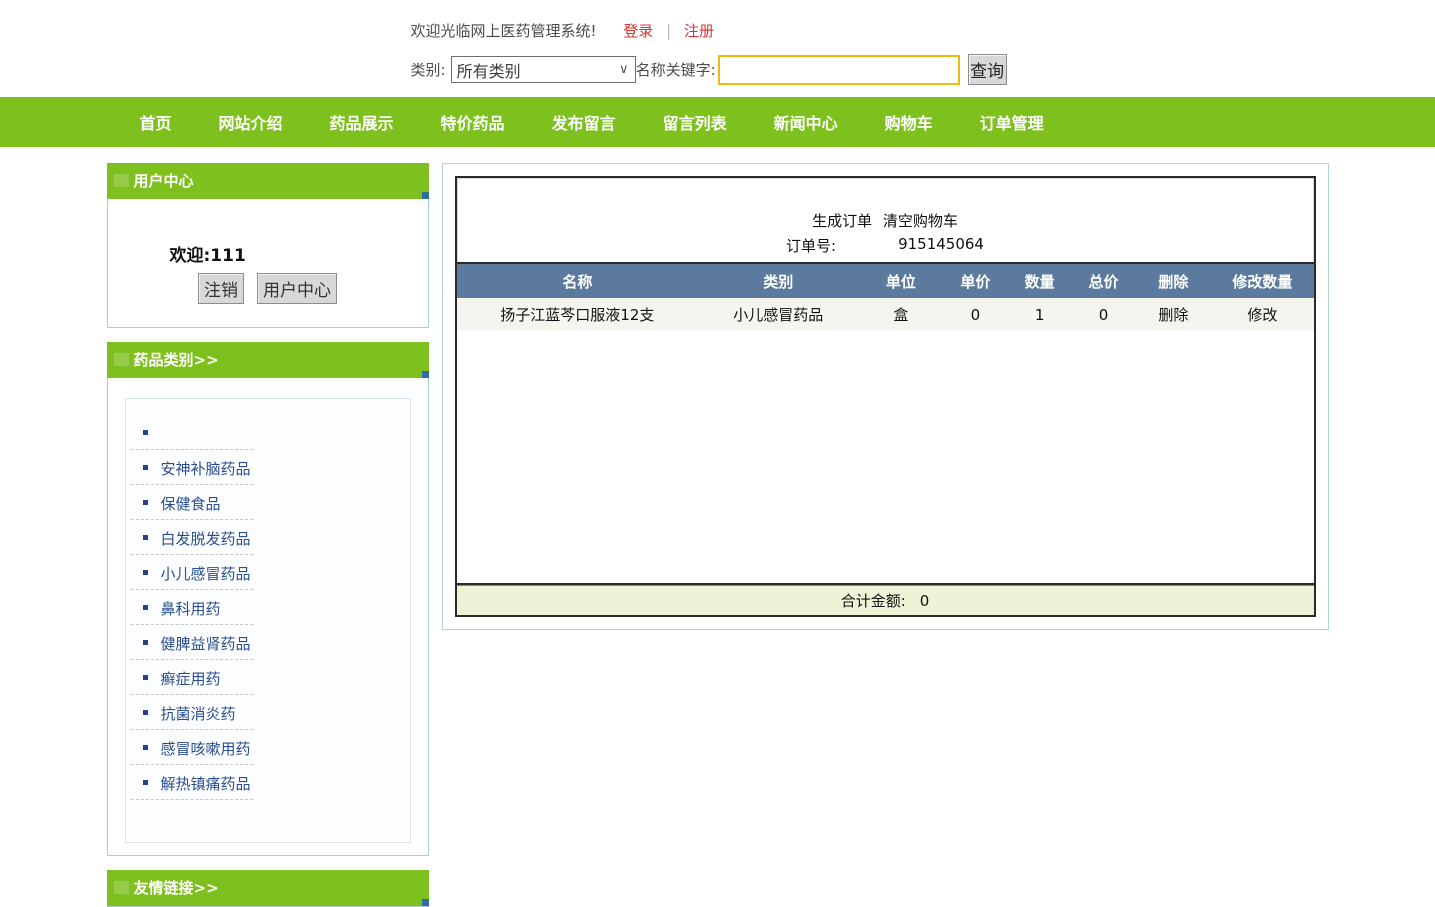 The height and width of the screenshot is (907, 1435). Describe the element at coordinates (268, 755) in the screenshot. I see `category-item: 感冒咳嗽用药` at that location.